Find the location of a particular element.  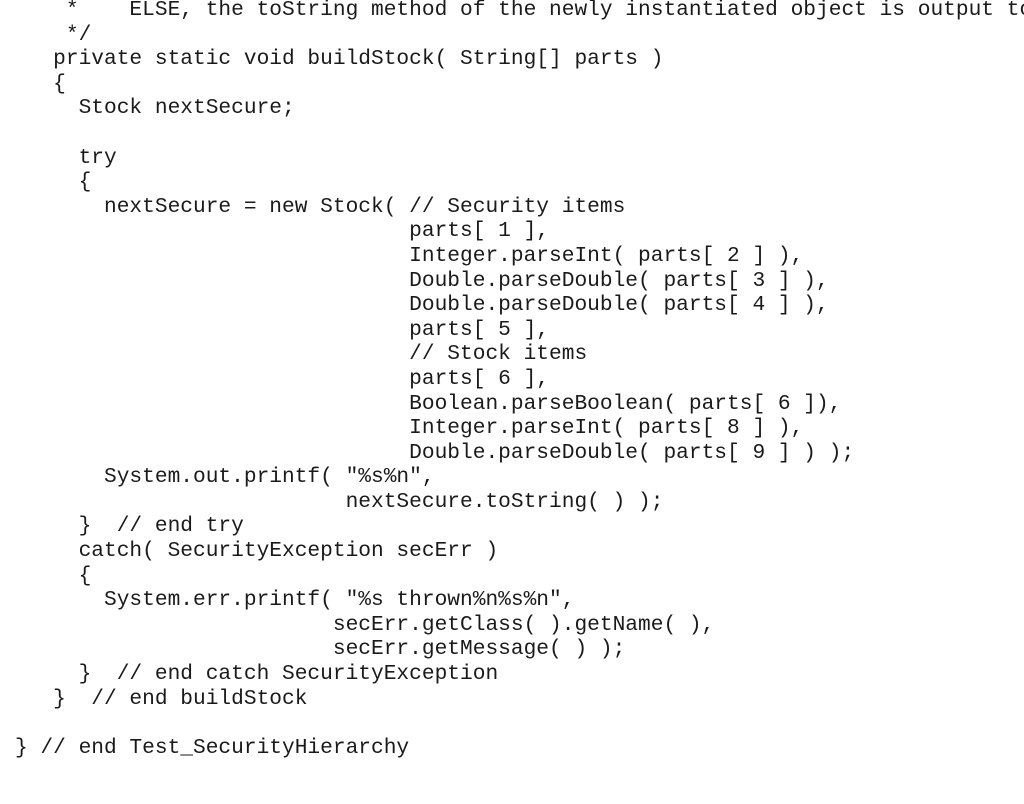

code-line-argument: Boolean.parseBoolean( parts[ 6 ]), is located at coordinates (428, 403).